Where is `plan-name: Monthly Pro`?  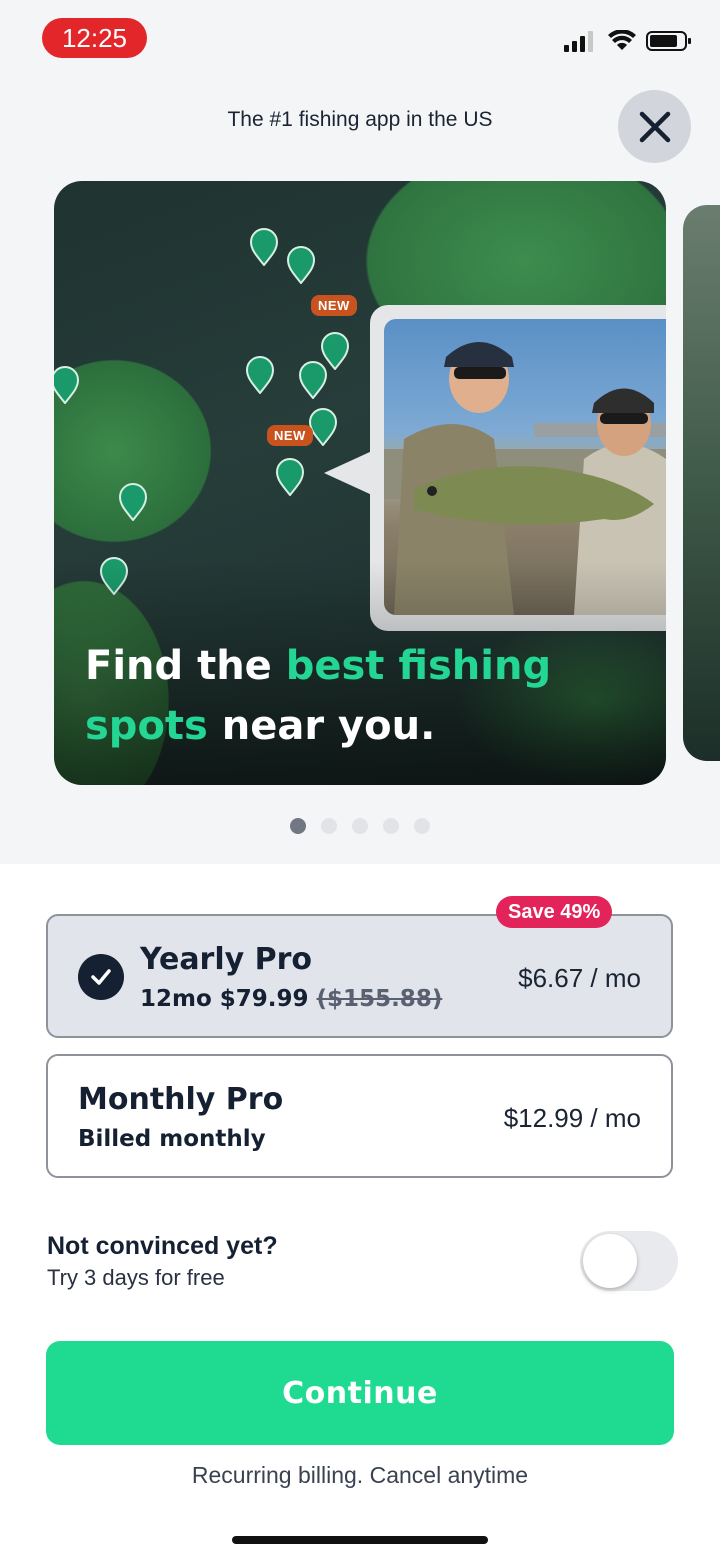
plan-name: Monthly Pro is located at coordinates (181, 1099).